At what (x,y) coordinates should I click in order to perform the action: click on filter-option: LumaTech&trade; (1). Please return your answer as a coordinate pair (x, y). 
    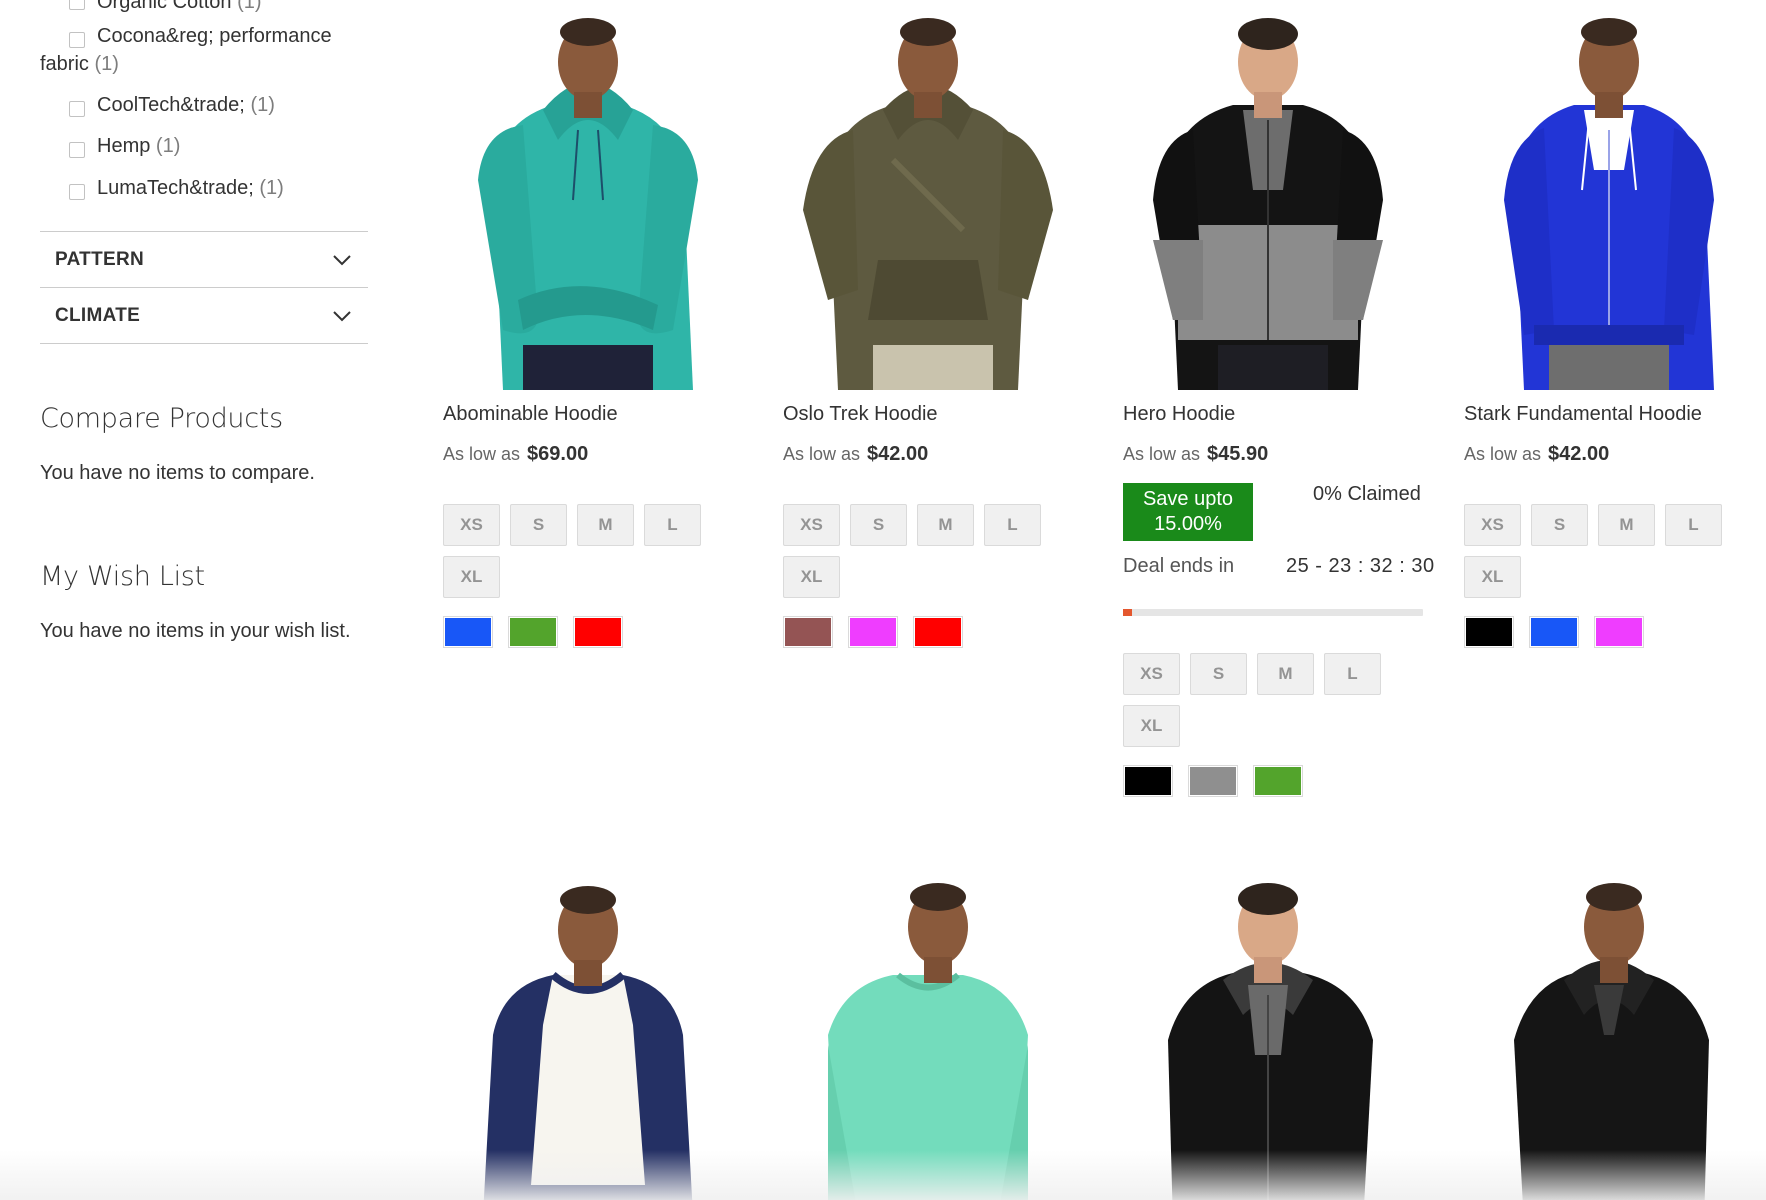
    Looking at the image, I should click on (214, 188).